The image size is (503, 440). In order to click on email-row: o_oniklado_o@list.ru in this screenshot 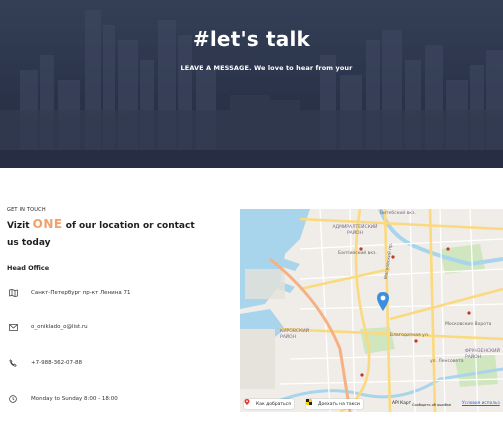, I will do `click(47, 327)`.